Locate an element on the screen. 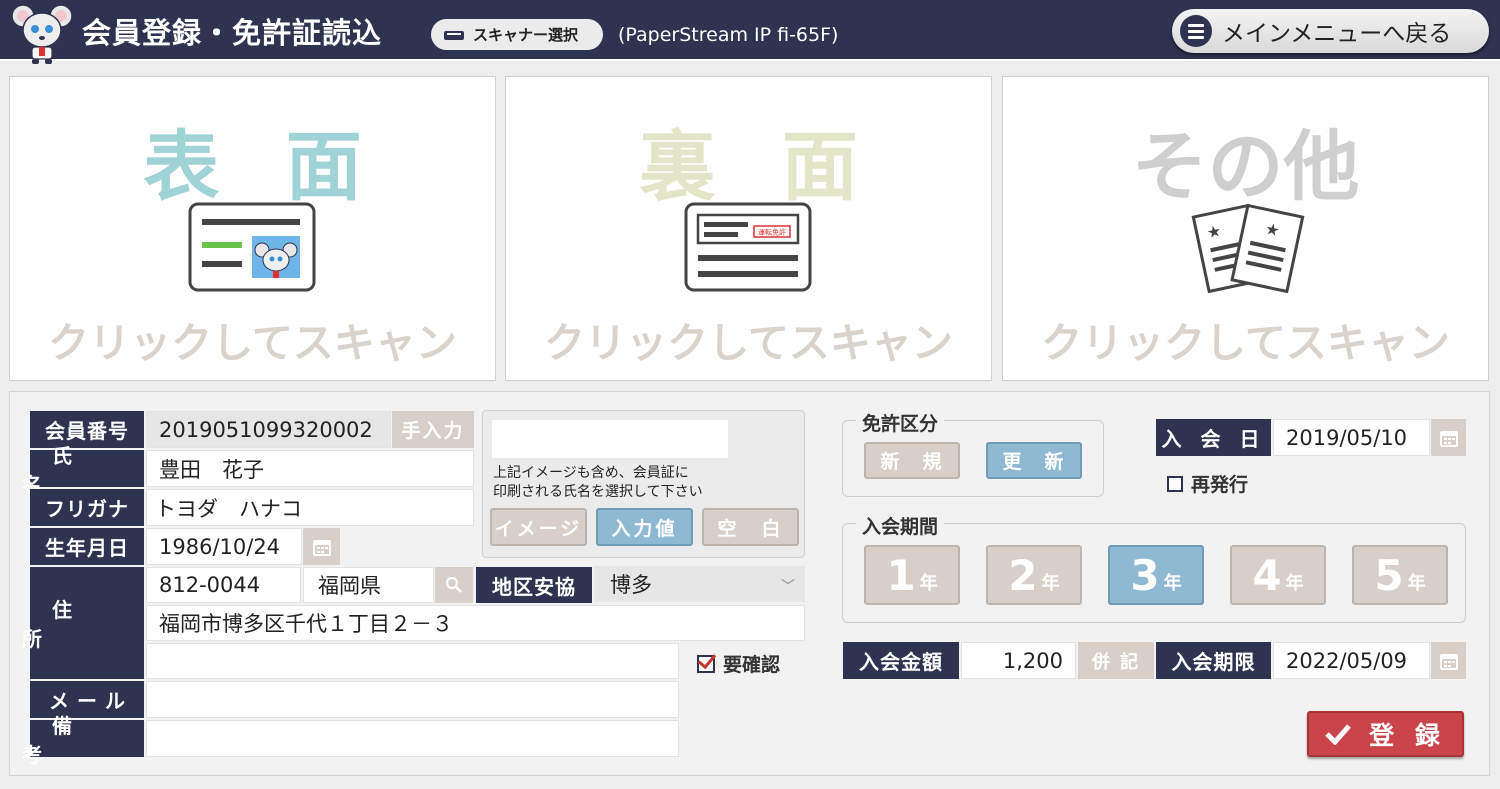 The image size is (1500, 789). search-icon is located at coordinates (453, 584).